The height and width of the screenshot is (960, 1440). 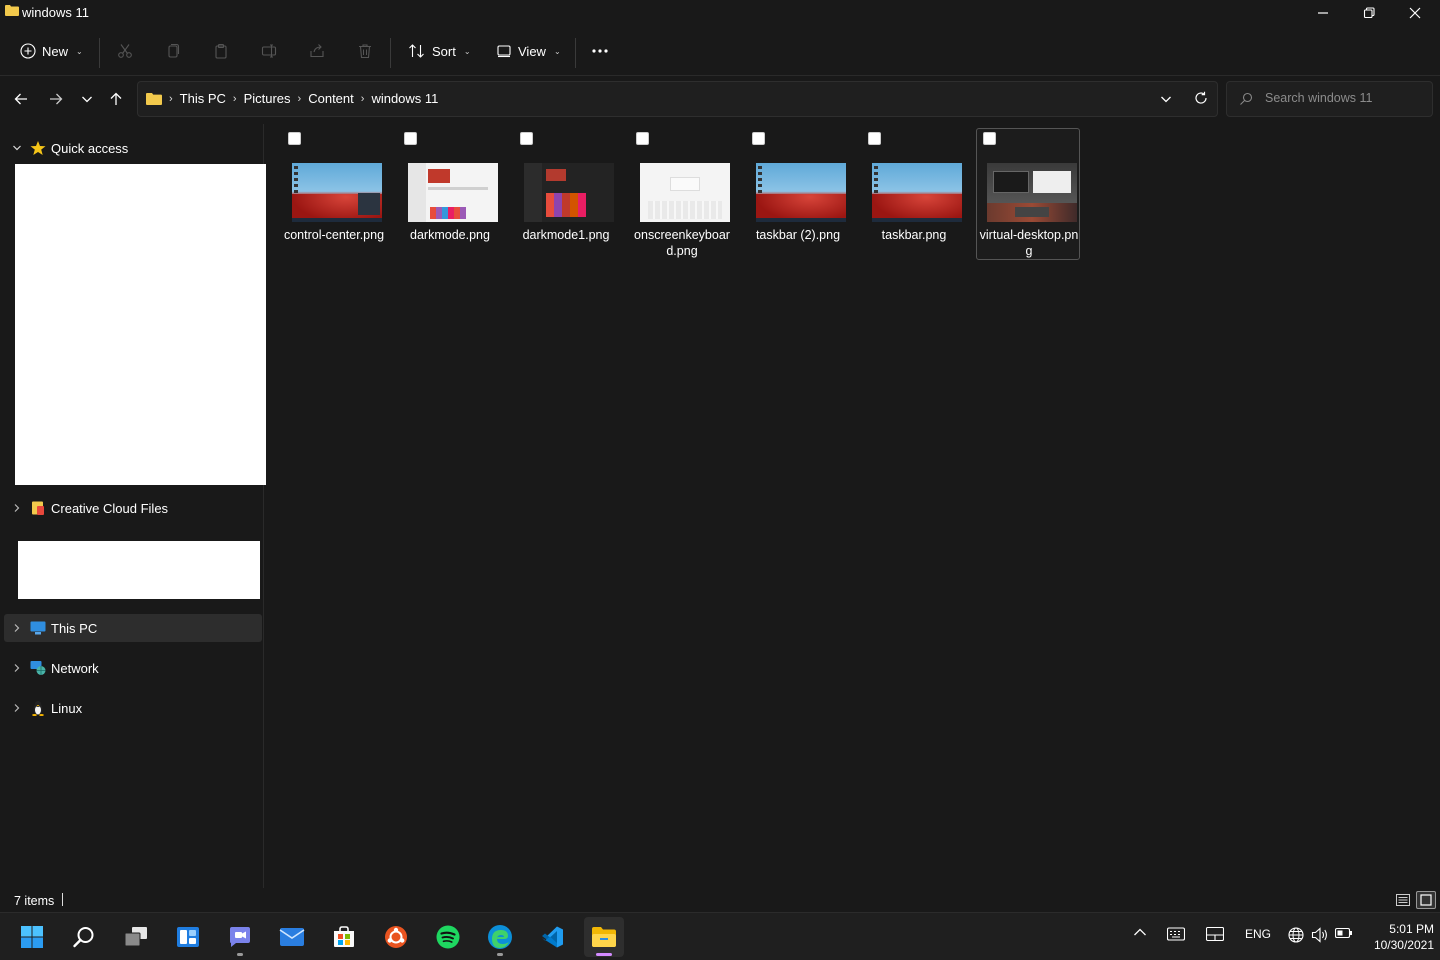 I want to click on forward-button, so click(x=56, y=99).